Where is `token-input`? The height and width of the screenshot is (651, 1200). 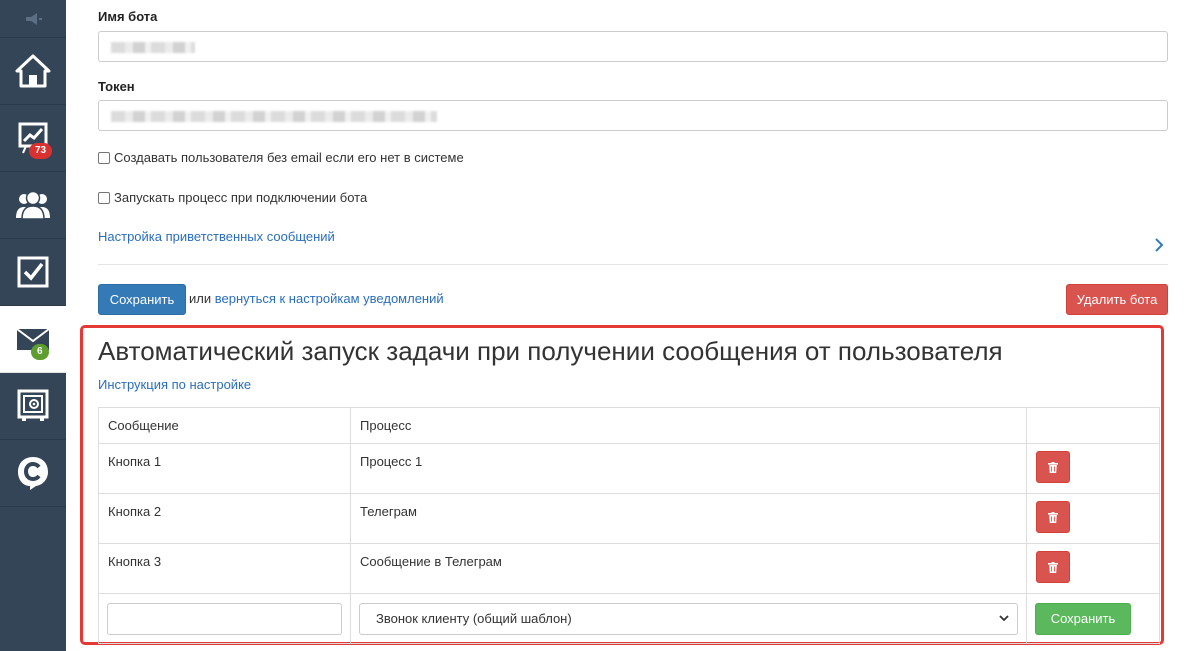
token-input is located at coordinates (633, 115).